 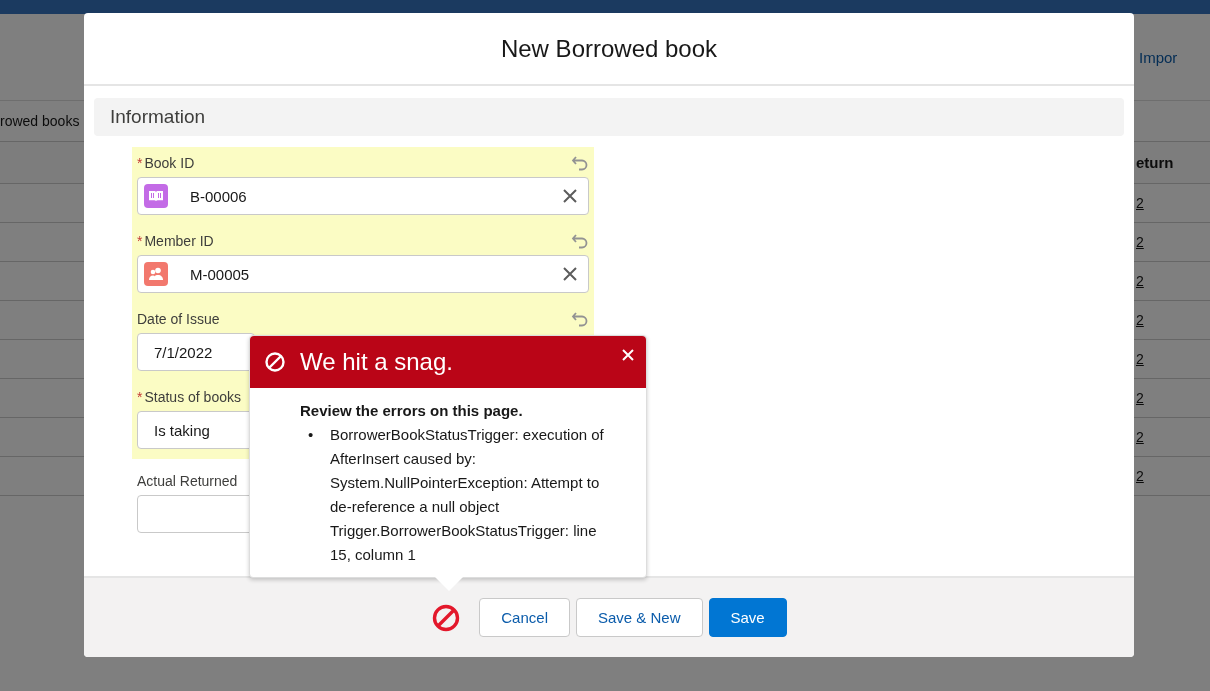 What do you see at coordinates (192, 397) in the screenshot?
I see `field-label: Status of books` at bounding box center [192, 397].